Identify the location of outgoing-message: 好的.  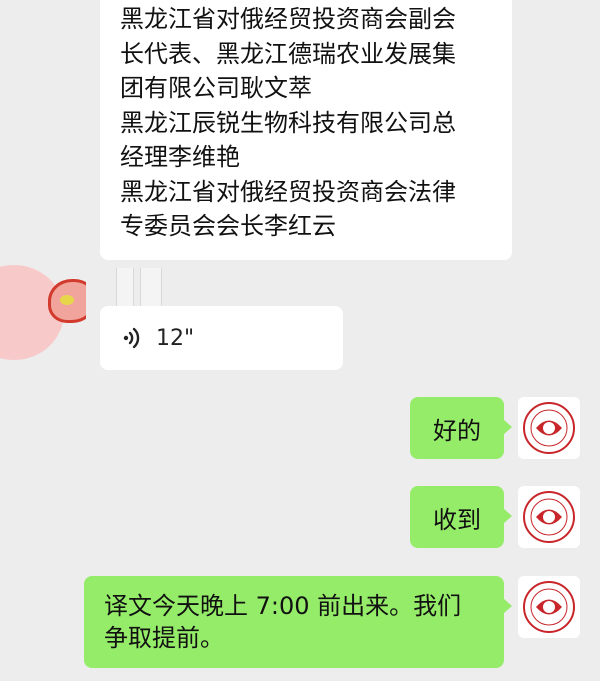
(461, 428).